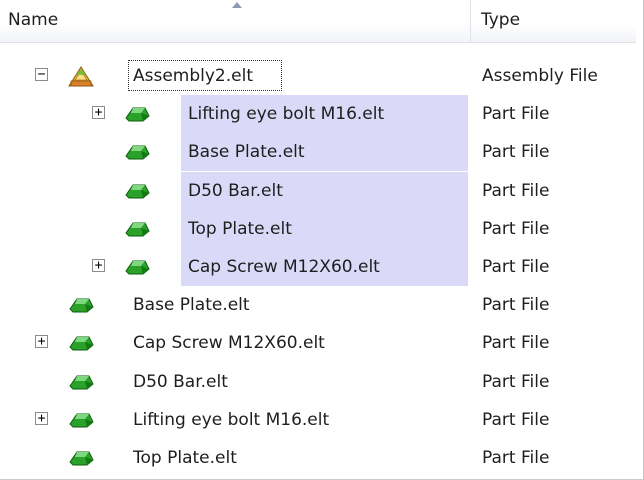  I want to click on assembly-icon, so click(81, 76).